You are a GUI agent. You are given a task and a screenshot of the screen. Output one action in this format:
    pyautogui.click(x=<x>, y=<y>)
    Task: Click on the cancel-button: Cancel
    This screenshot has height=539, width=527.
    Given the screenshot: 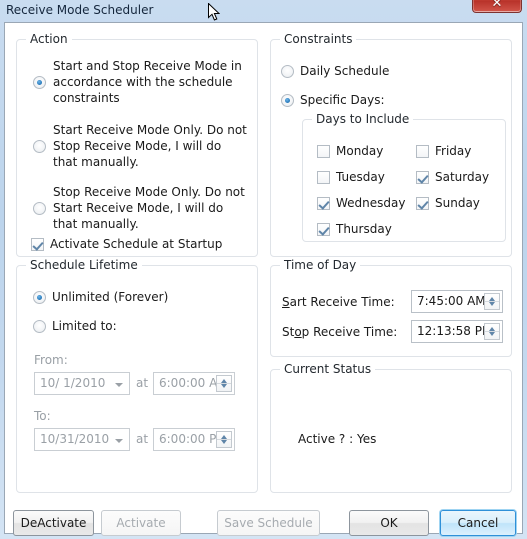 What is the action you would take?
    pyautogui.click(x=478, y=523)
    